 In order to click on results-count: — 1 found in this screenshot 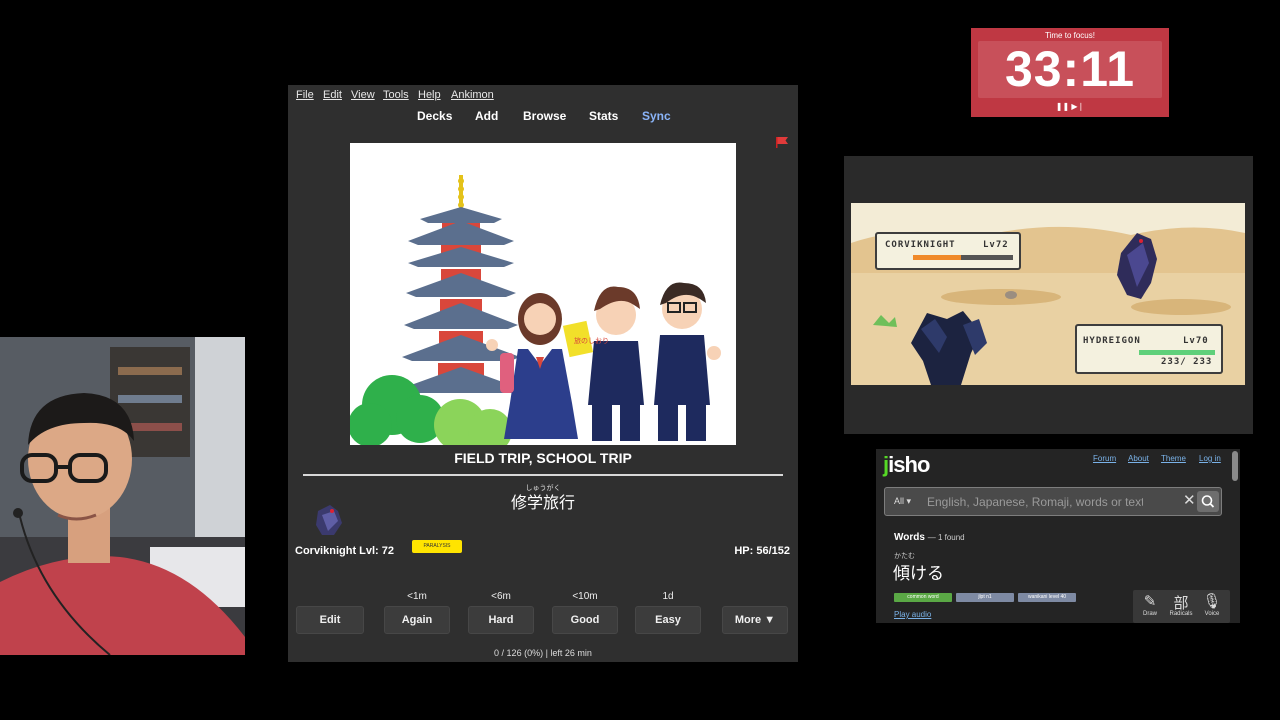, I will do `click(946, 537)`.